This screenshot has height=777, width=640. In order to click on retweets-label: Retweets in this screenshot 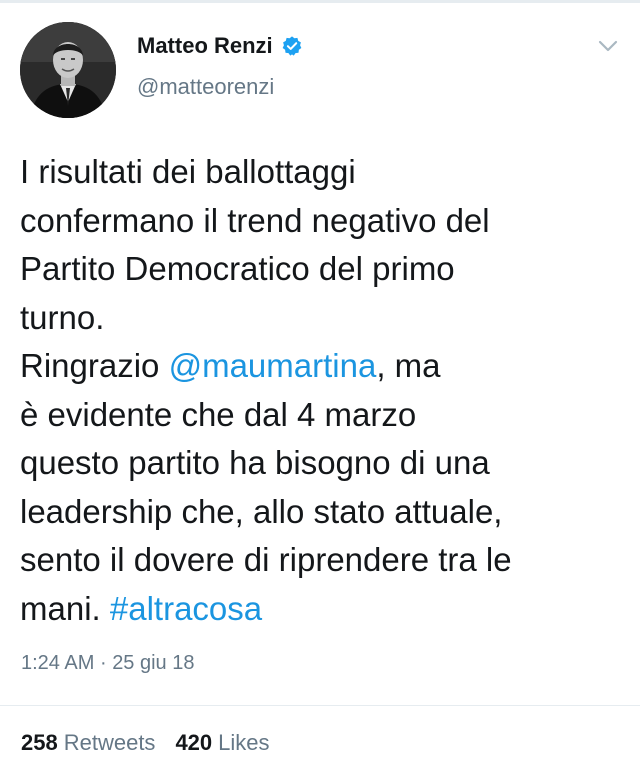, I will do `click(109, 742)`.